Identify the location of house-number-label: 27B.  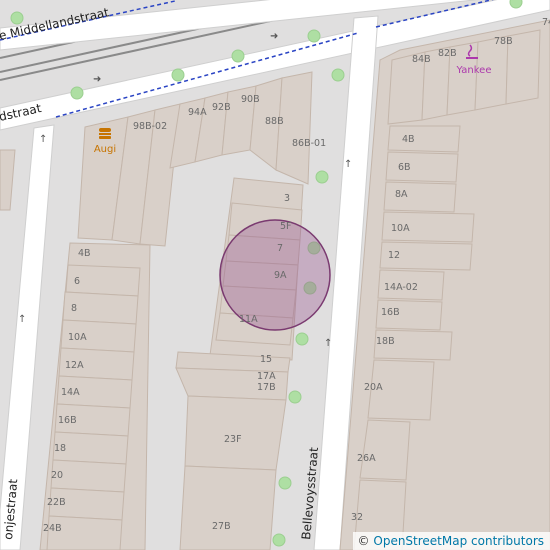
(221, 526).